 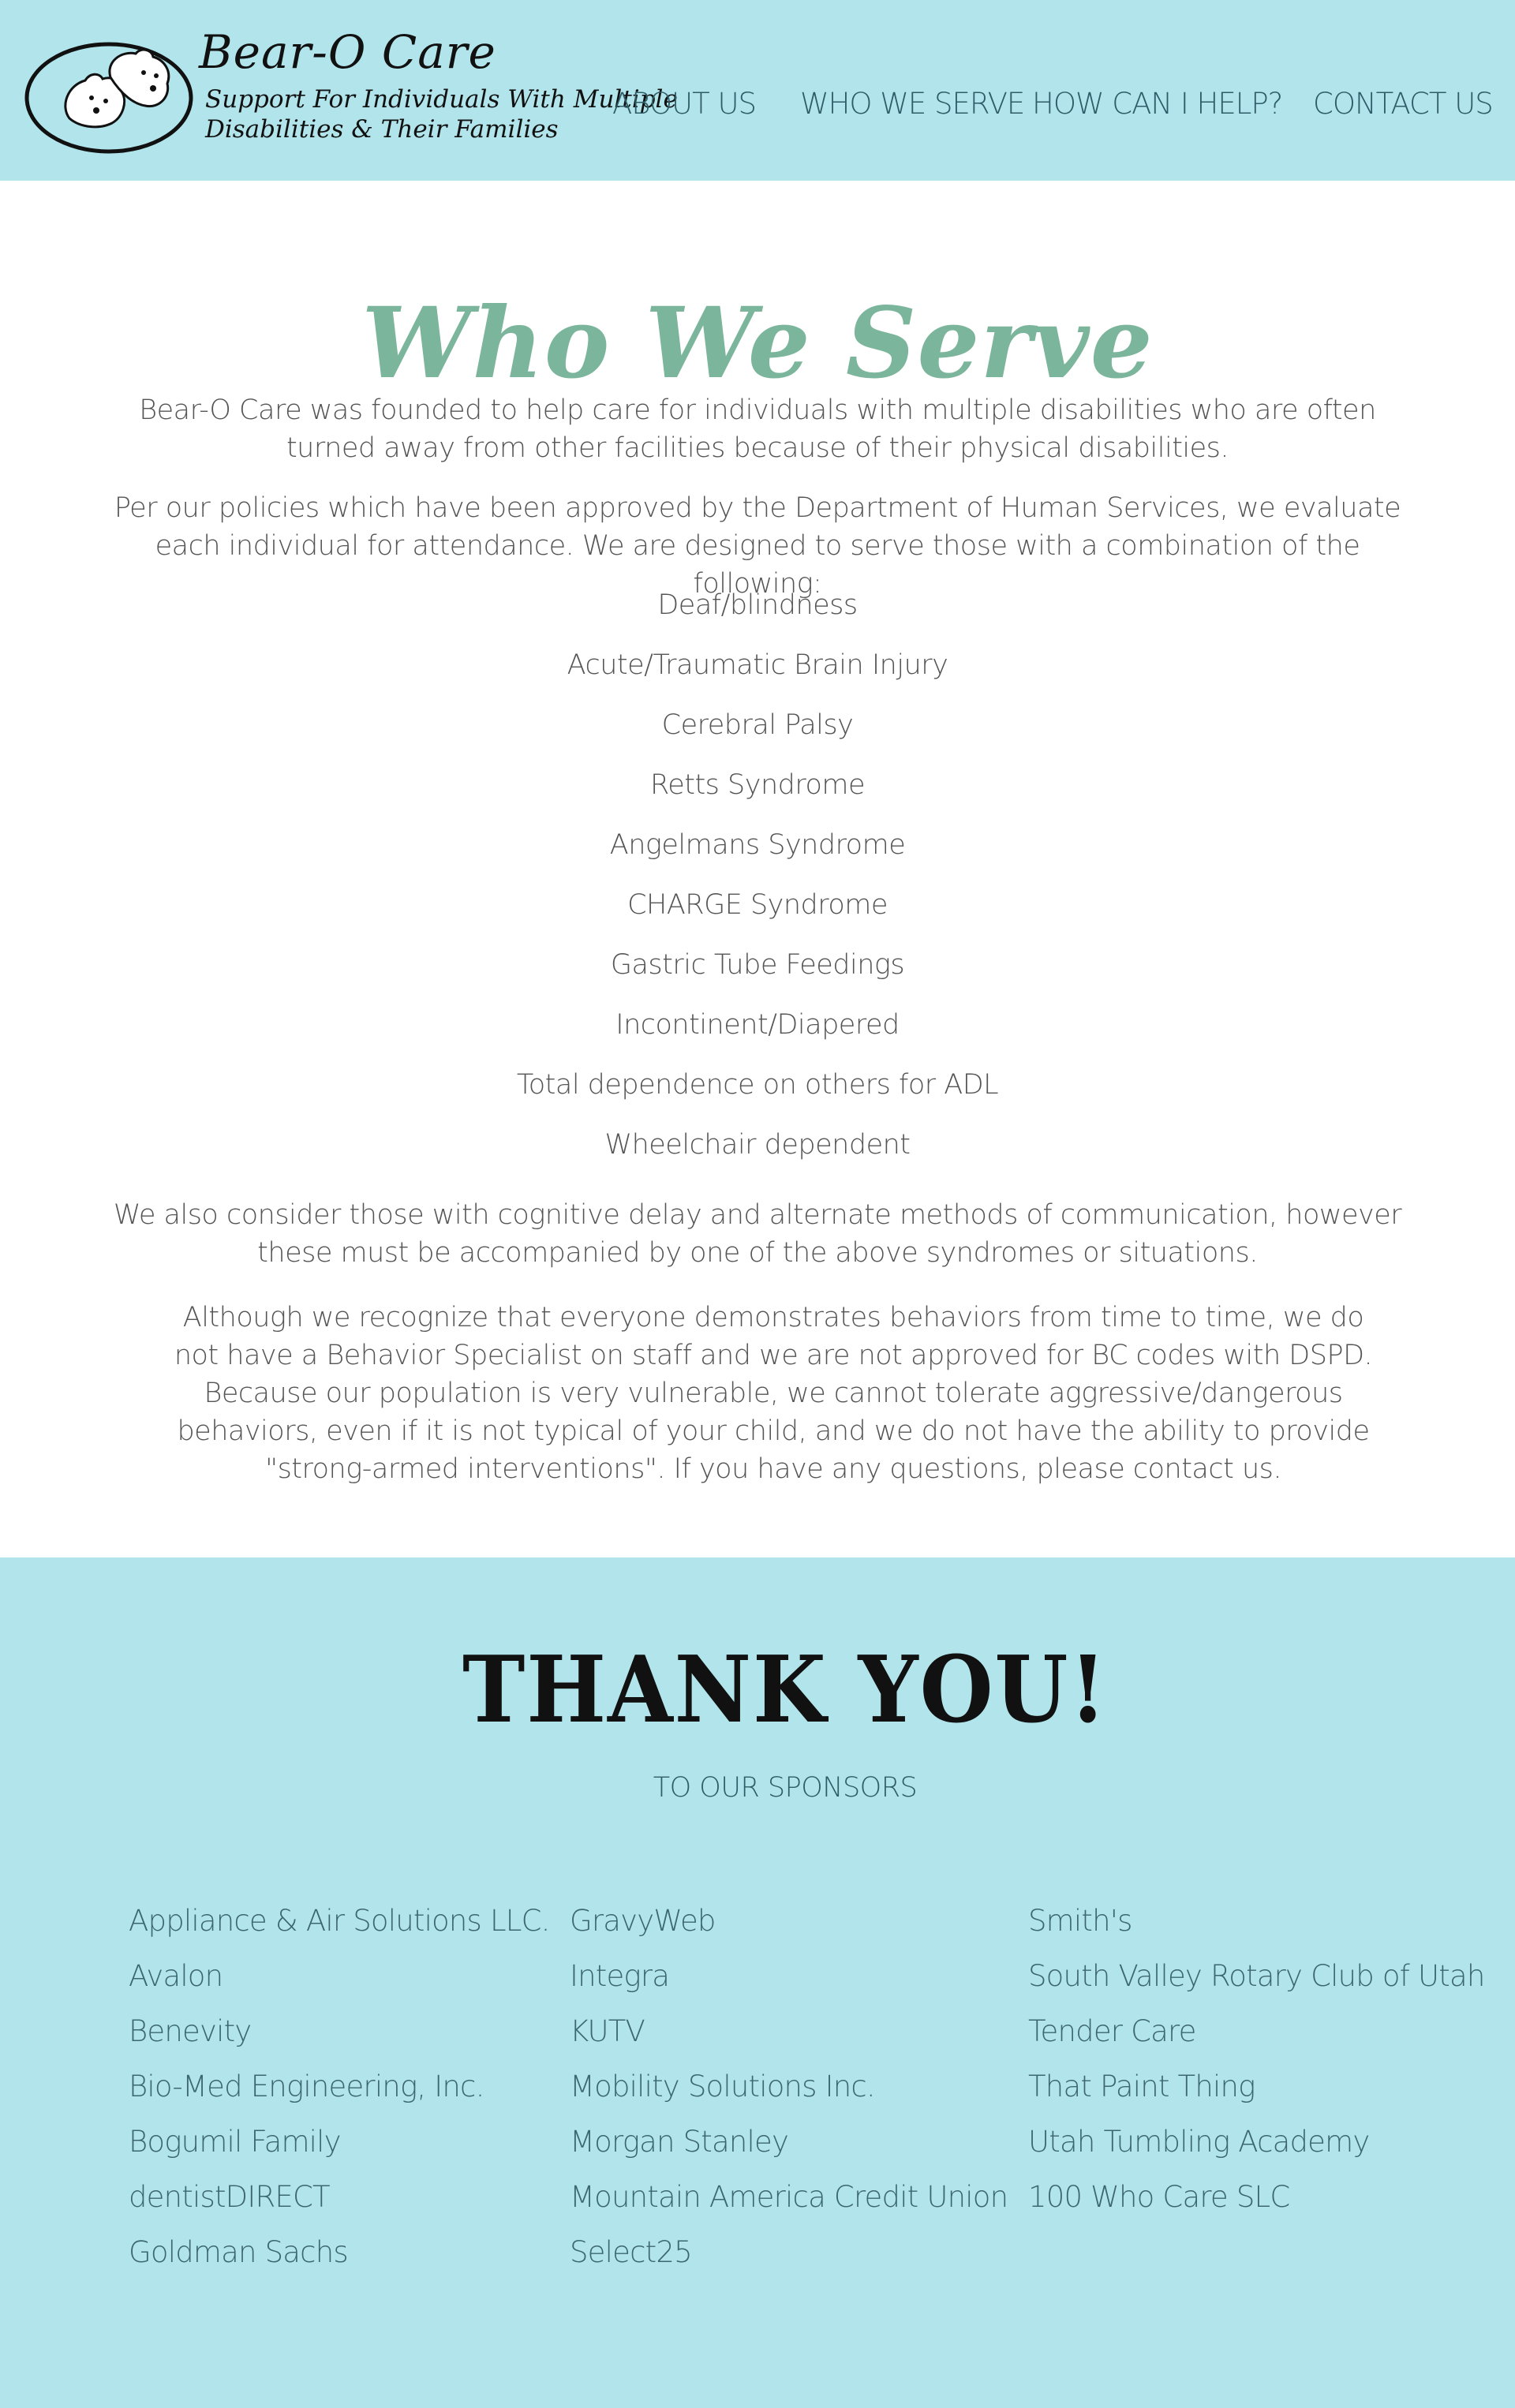 I want to click on sponsor-item: Select25, so click(x=631, y=2252).